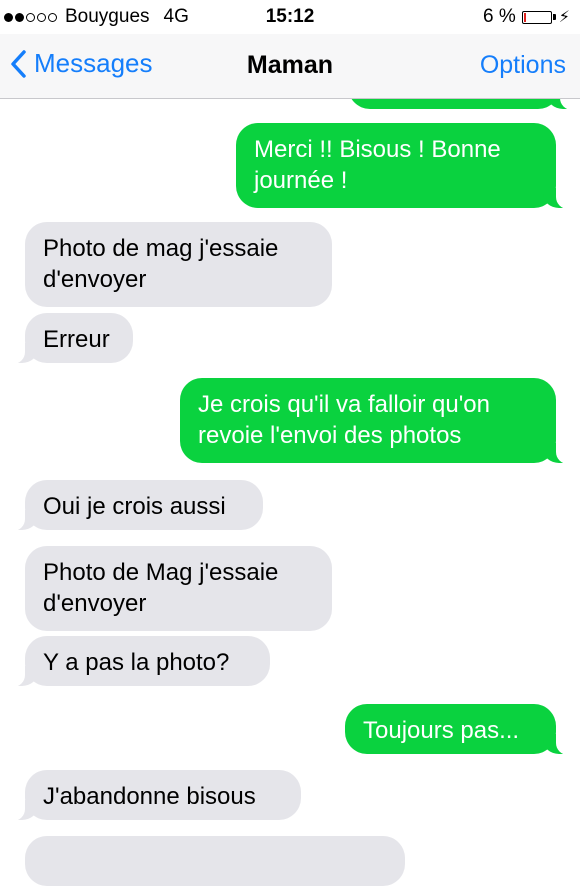  I want to click on battery-icon, so click(536, 17).